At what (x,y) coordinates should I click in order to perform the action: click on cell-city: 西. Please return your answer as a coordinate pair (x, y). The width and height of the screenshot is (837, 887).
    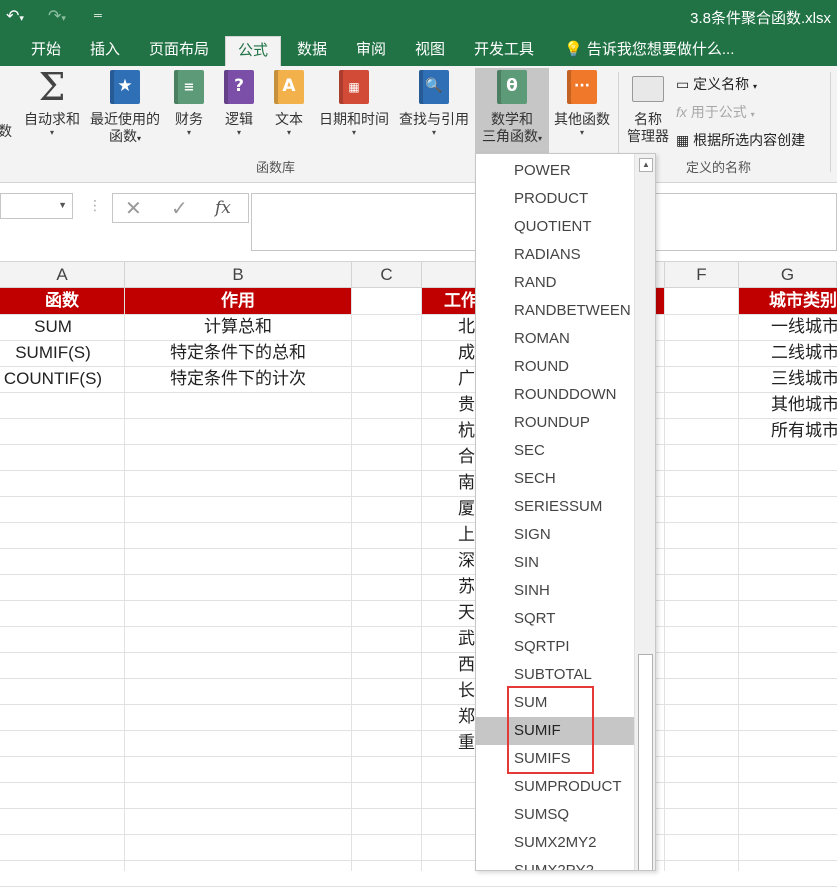
    Looking at the image, I should click on (467, 665).